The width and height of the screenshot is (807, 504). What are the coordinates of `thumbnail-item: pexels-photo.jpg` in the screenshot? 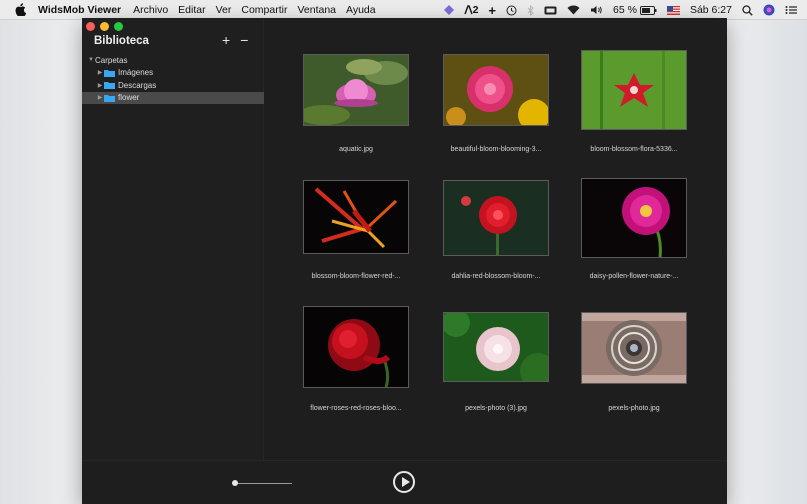 It's located at (634, 362).